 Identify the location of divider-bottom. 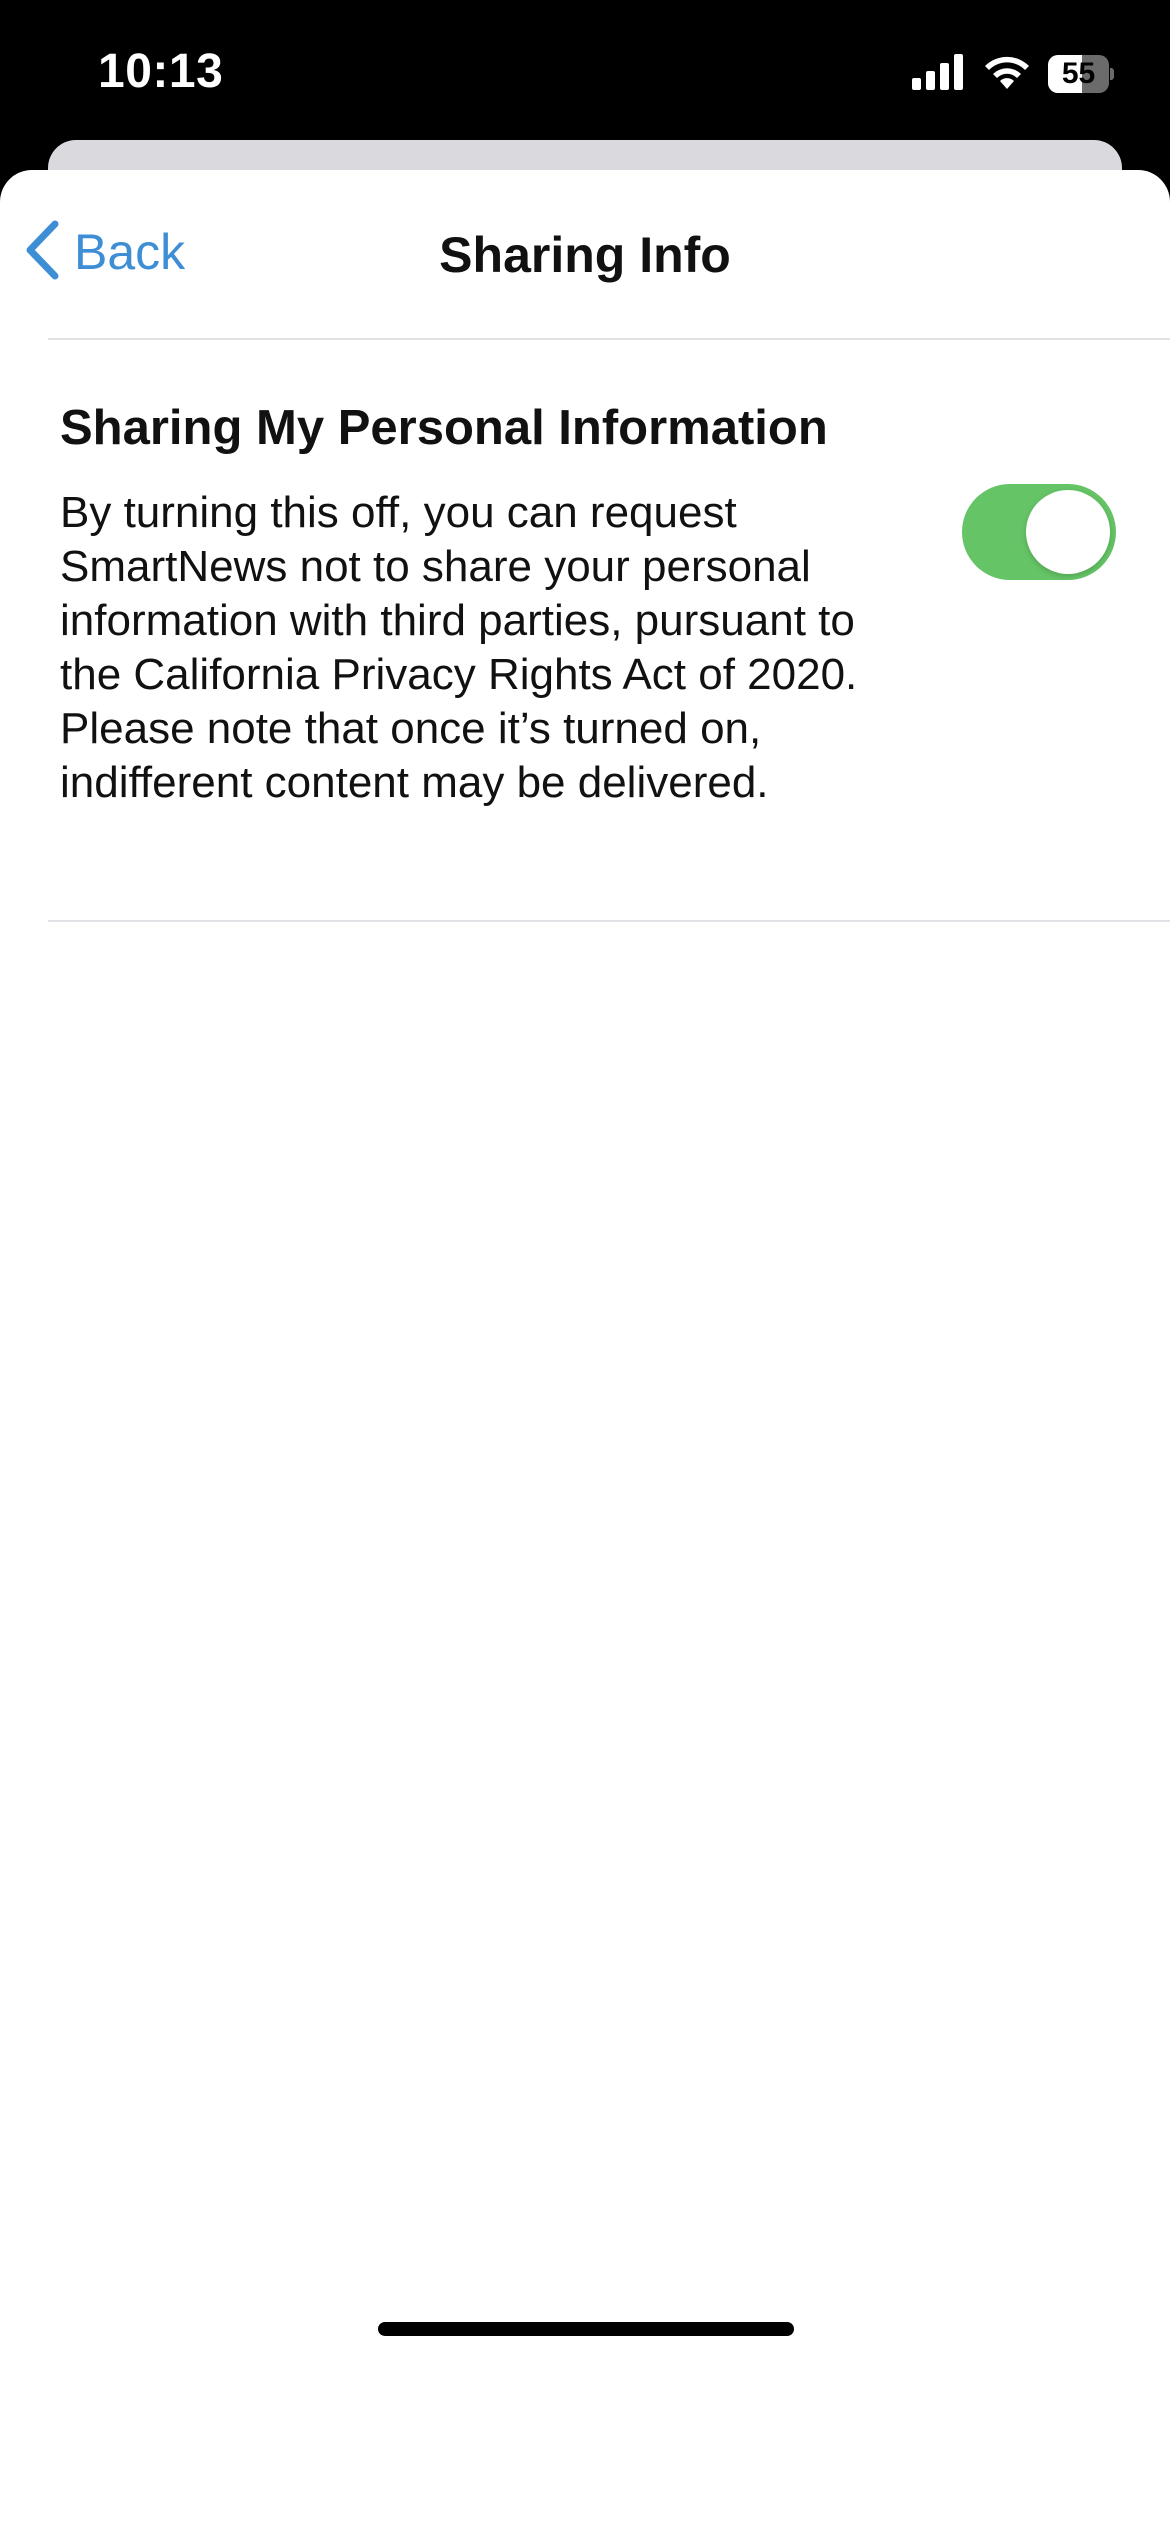
(609, 921).